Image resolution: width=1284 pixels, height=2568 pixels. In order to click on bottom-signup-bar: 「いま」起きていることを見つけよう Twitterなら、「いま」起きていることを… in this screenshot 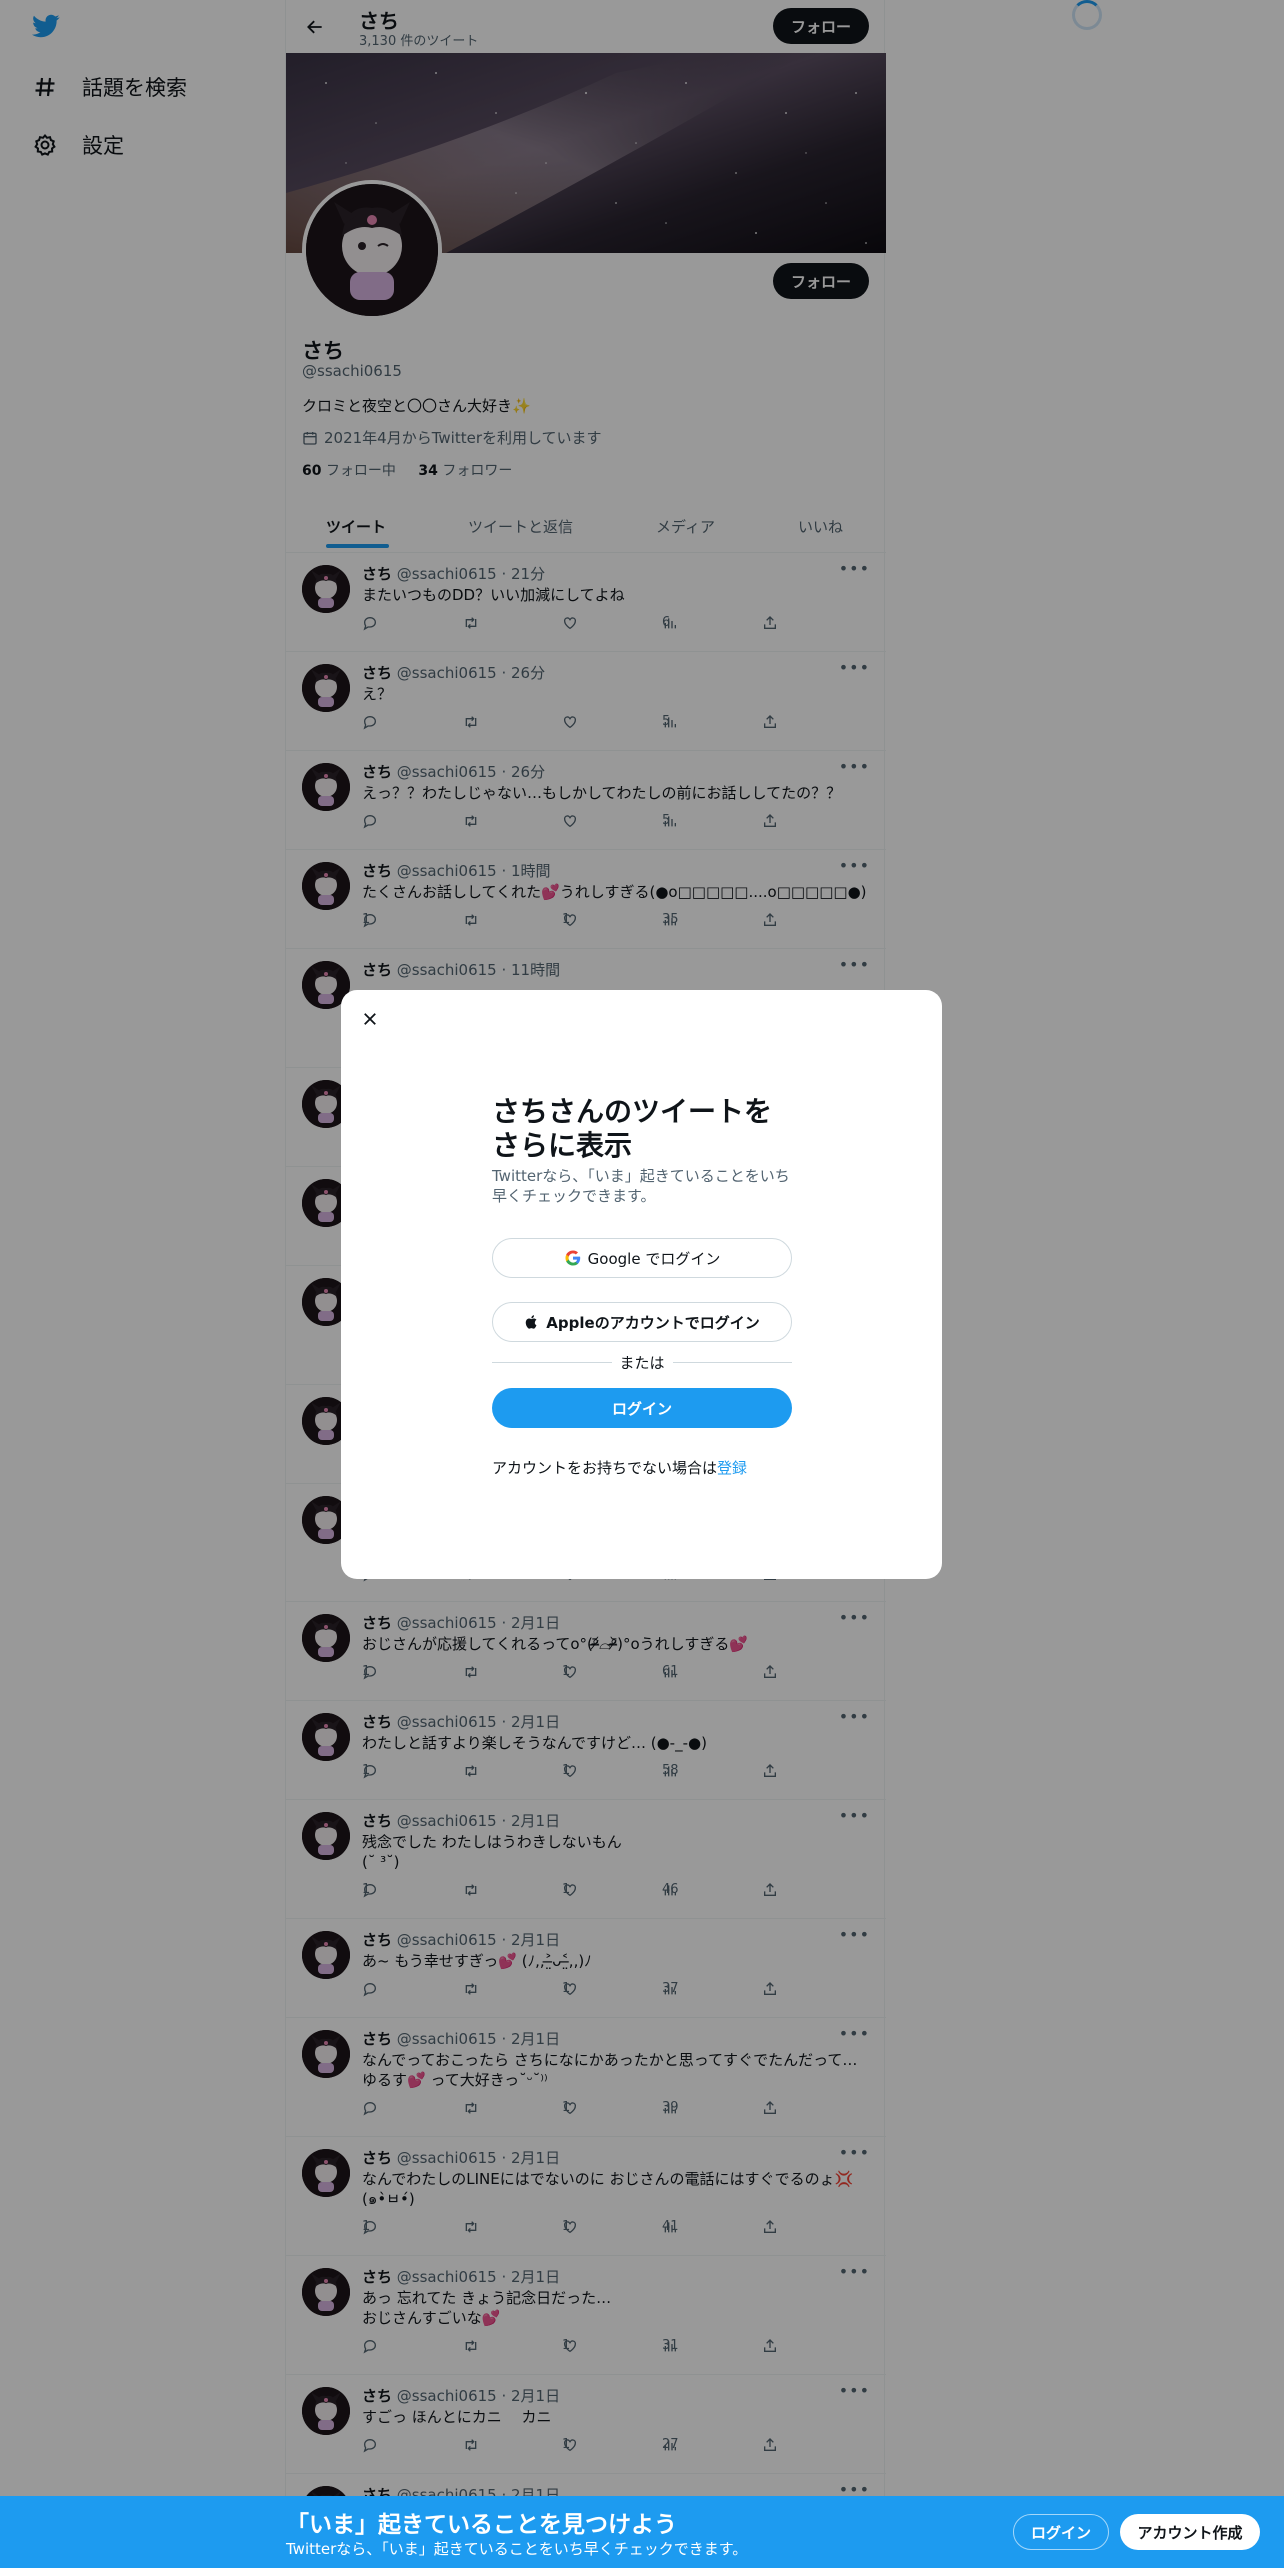, I will do `click(642, 2532)`.